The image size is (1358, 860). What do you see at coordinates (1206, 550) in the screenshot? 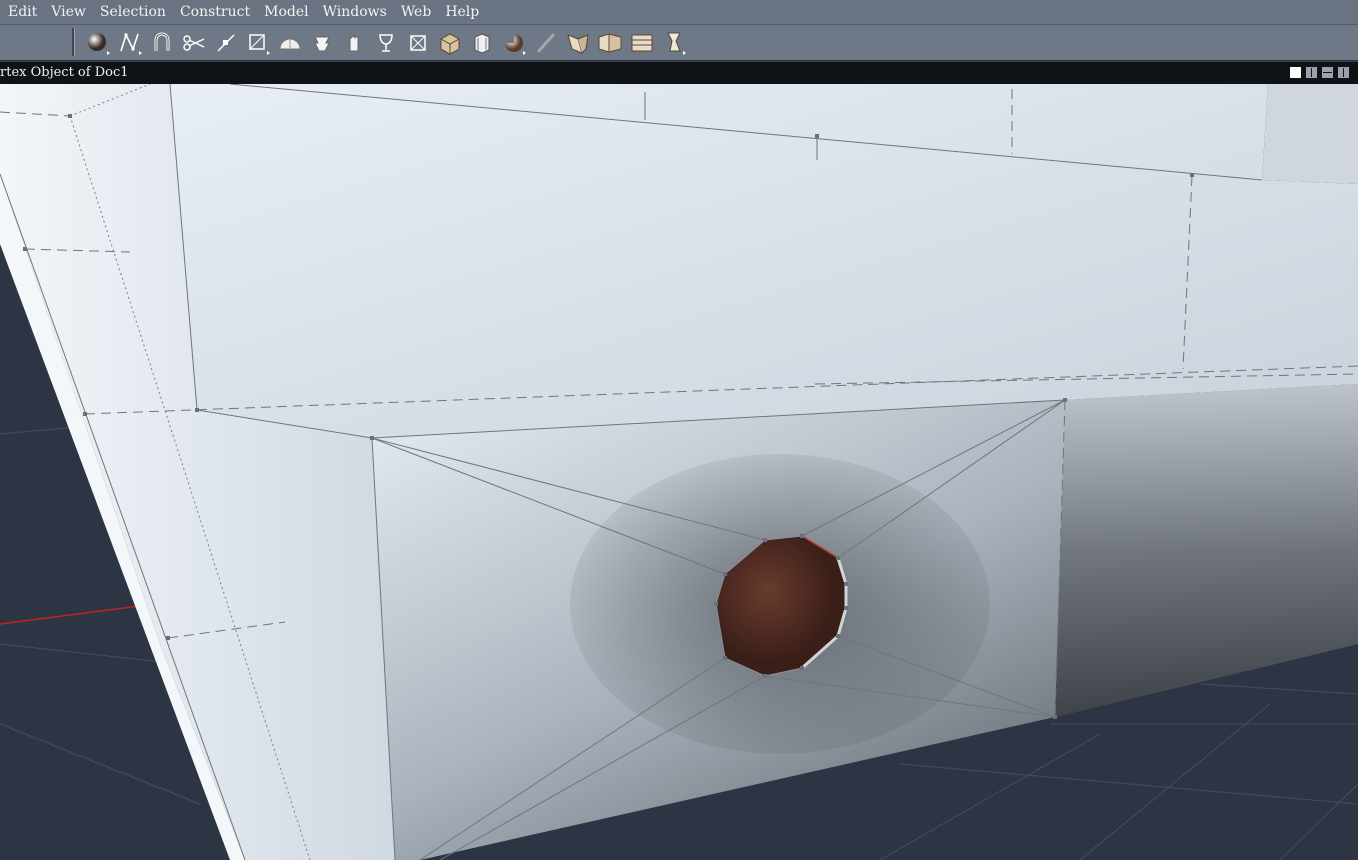
I see `right-dark-face` at bounding box center [1206, 550].